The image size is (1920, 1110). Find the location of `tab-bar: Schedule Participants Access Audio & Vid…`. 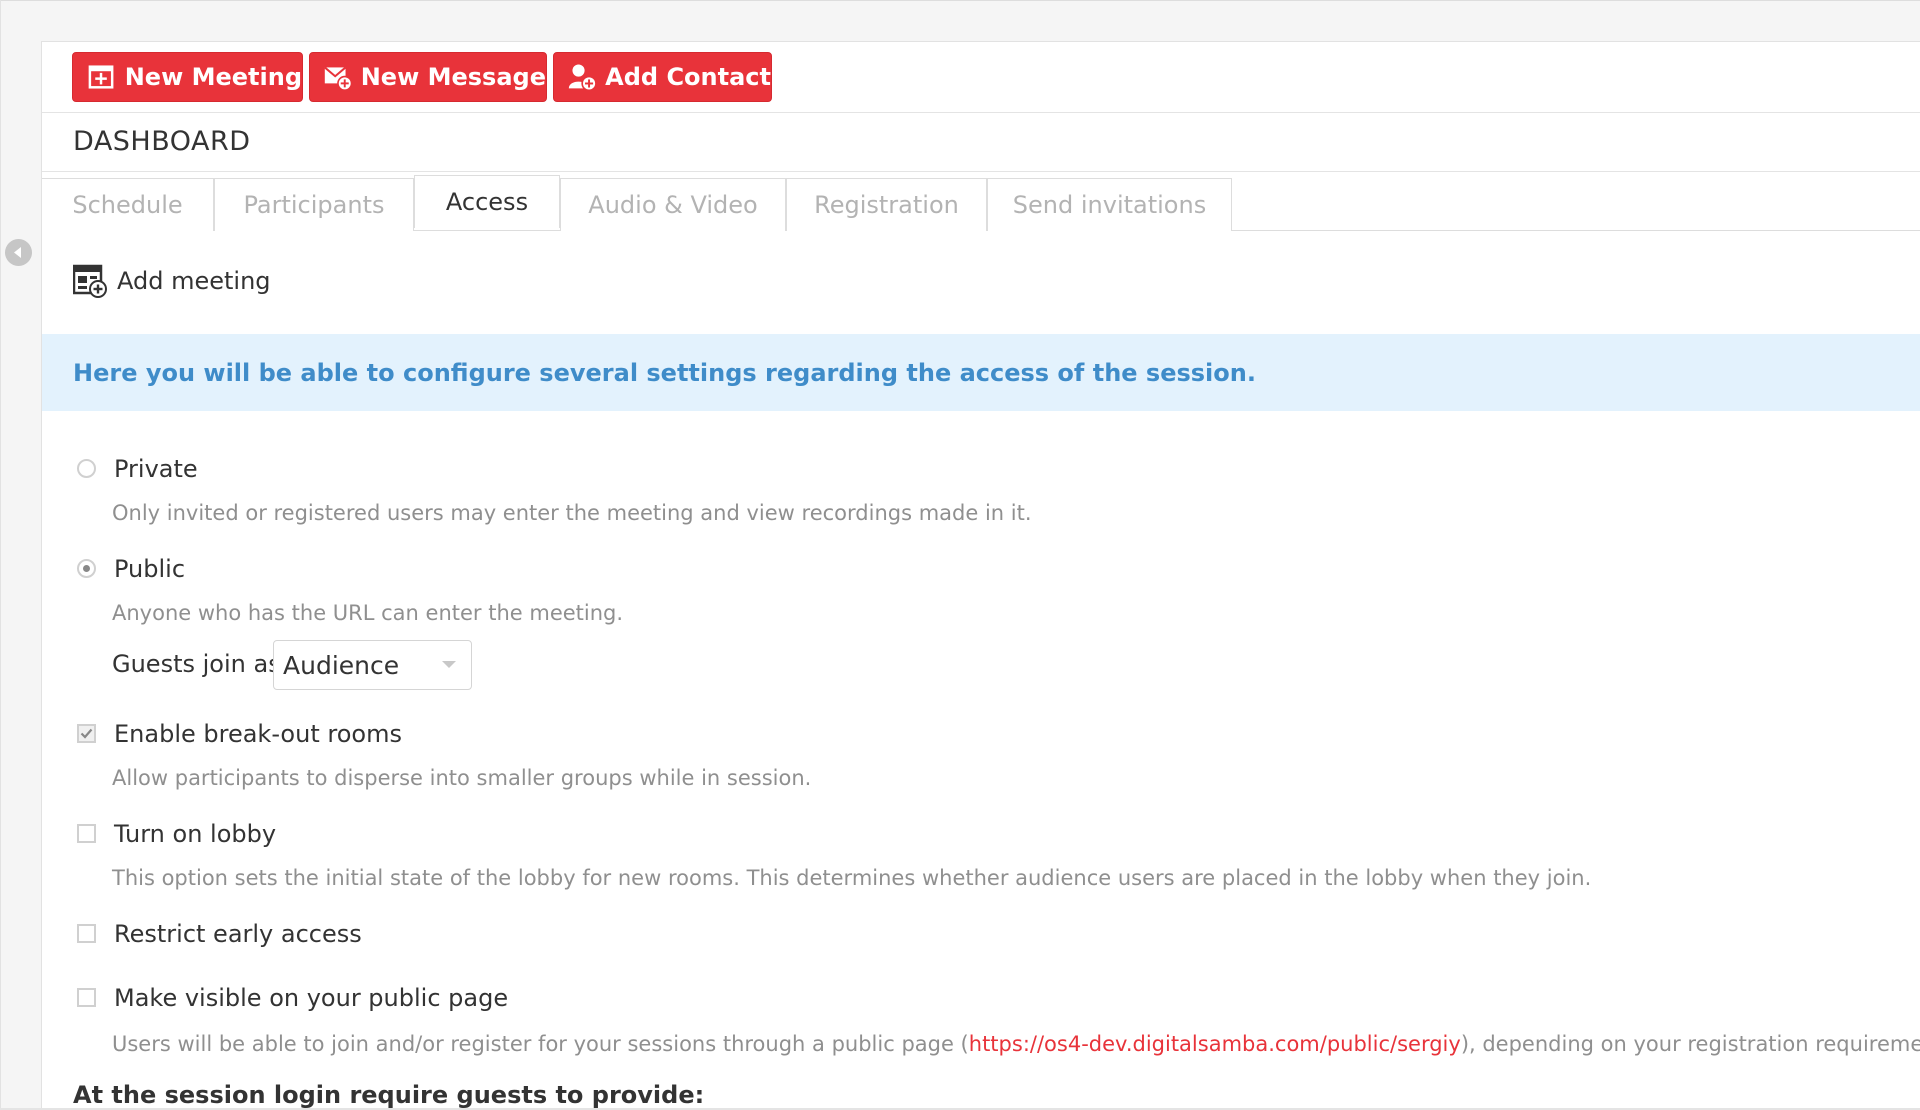

tab-bar: Schedule Participants Access Audio & Vid… is located at coordinates (981, 203).